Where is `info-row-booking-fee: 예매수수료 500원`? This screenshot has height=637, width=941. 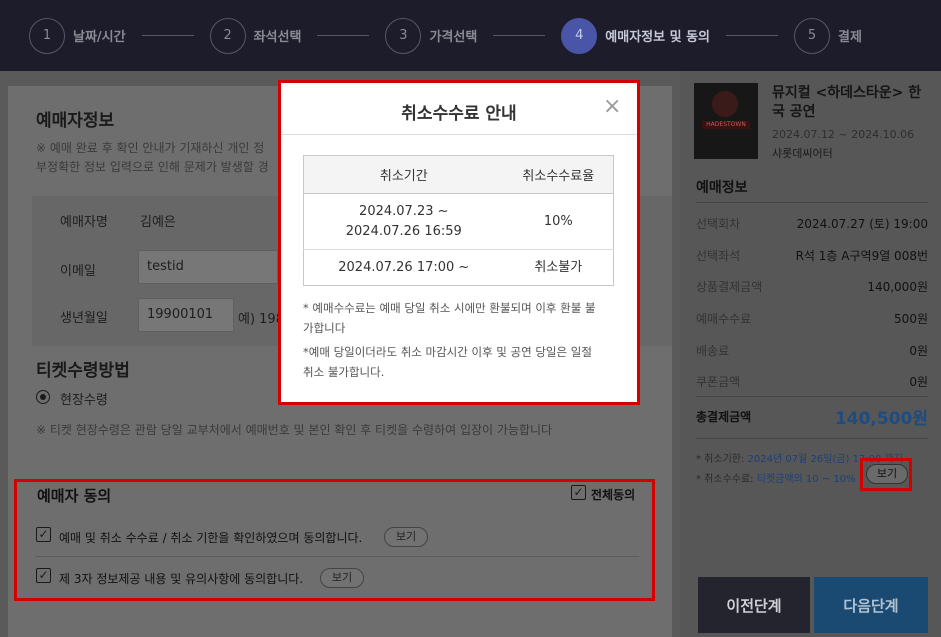 info-row-booking-fee: 예매수수료 500원 is located at coordinates (812, 318).